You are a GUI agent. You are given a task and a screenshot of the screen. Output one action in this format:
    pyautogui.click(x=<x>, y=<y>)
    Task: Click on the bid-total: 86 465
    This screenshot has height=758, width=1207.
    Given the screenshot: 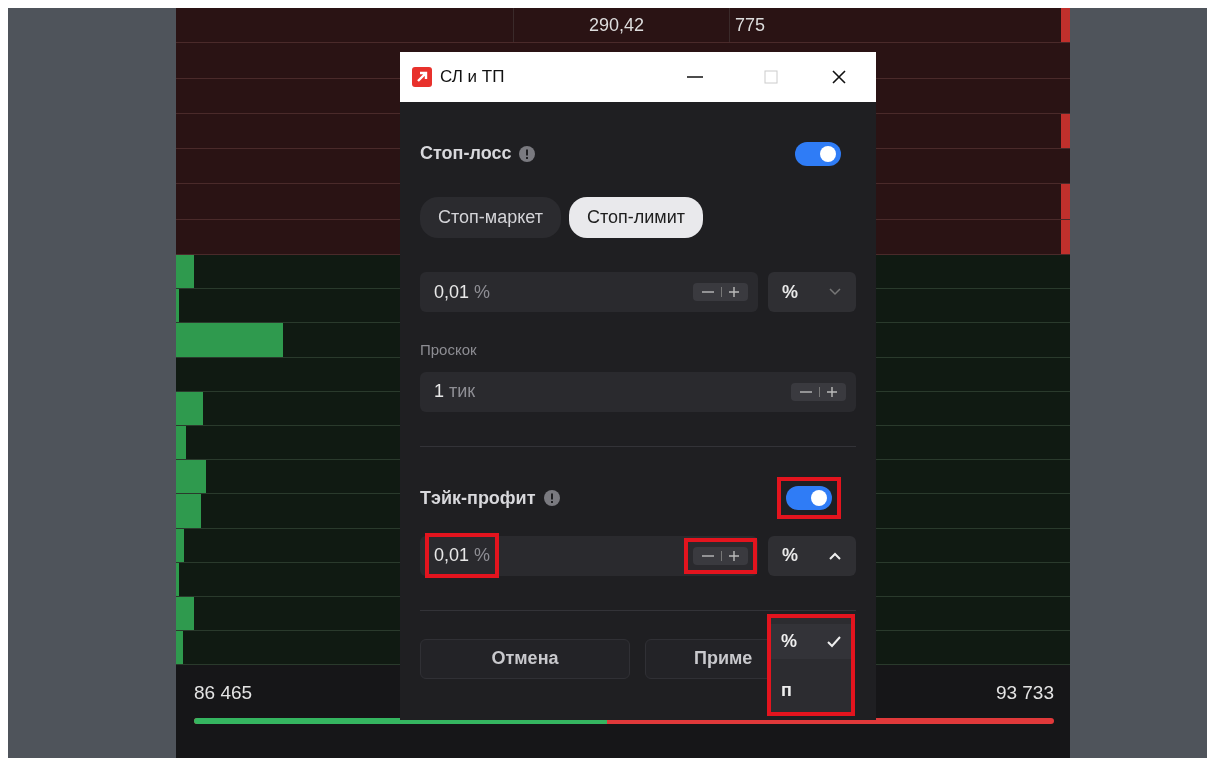 What is the action you would take?
    pyautogui.click(x=223, y=693)
    